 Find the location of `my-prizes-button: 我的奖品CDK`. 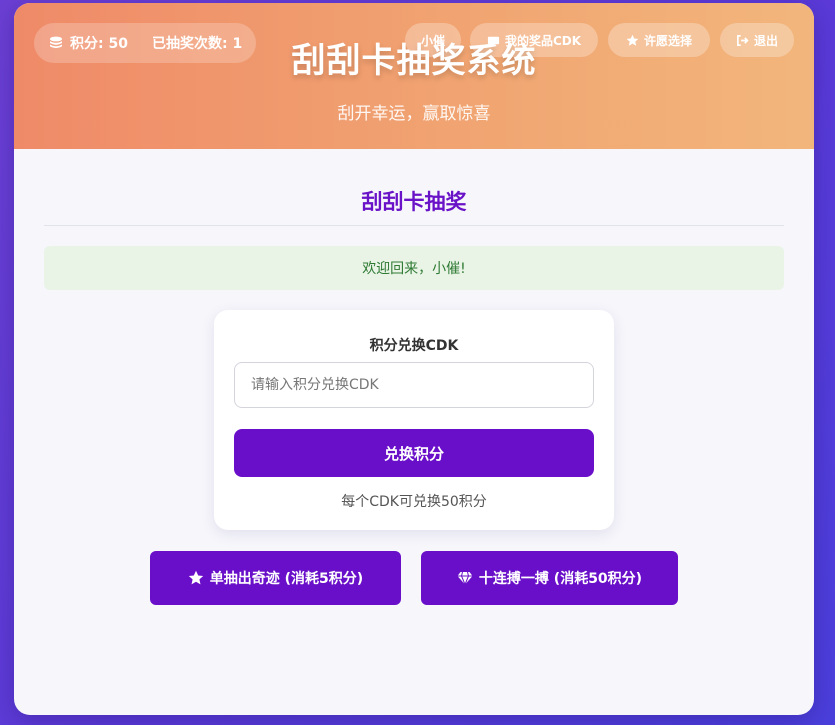

my-prizes-button: 我的奖品CDK is located at coordinates (534, 40).